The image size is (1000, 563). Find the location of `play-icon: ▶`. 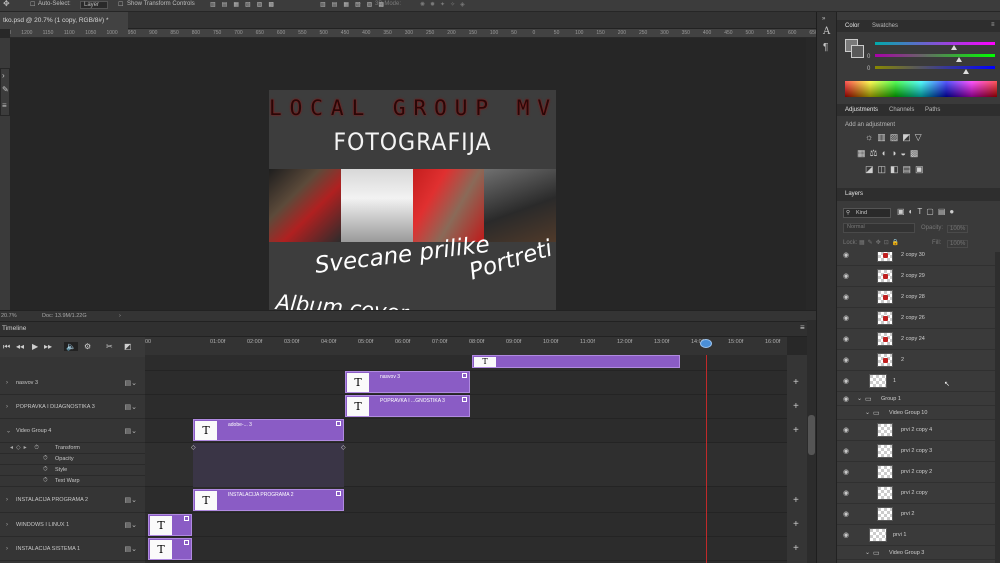

play-icon: ▶ is located at coordinates (35, 346).